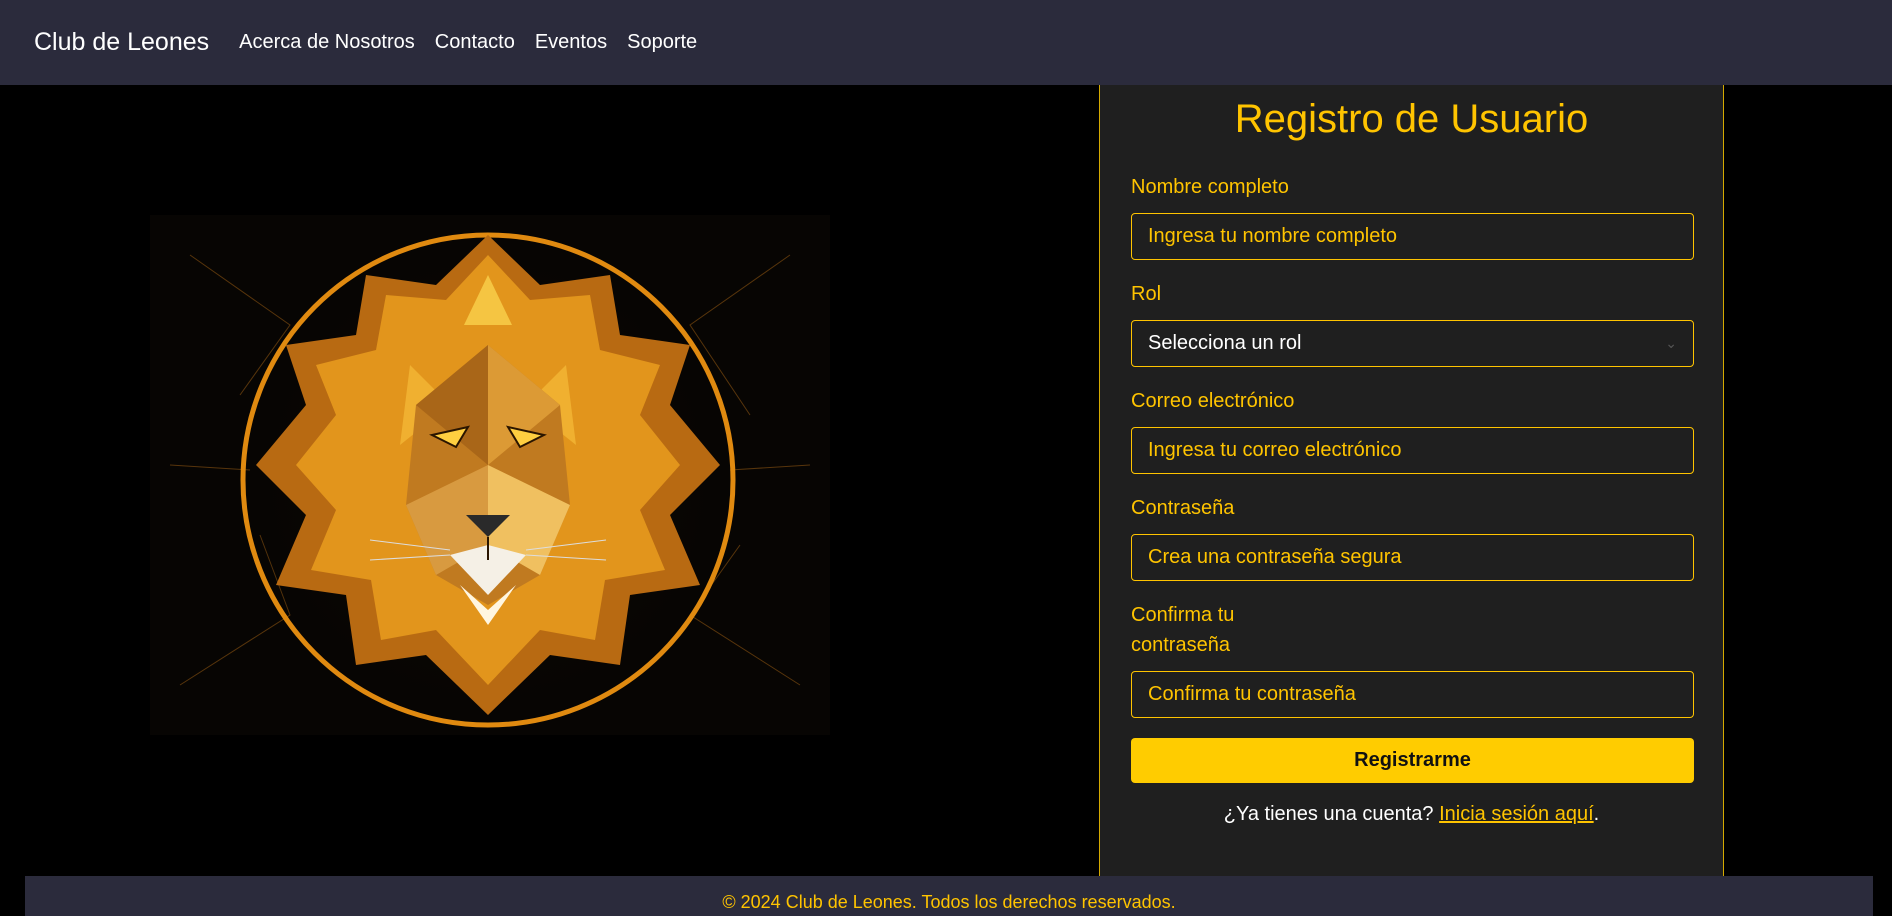 The width and height of the screenshot is (1892, 916). Describe the element at coordinates (1516, 814) in the screenshot. I see `login-link: Inicia sesión aquí` at that location.